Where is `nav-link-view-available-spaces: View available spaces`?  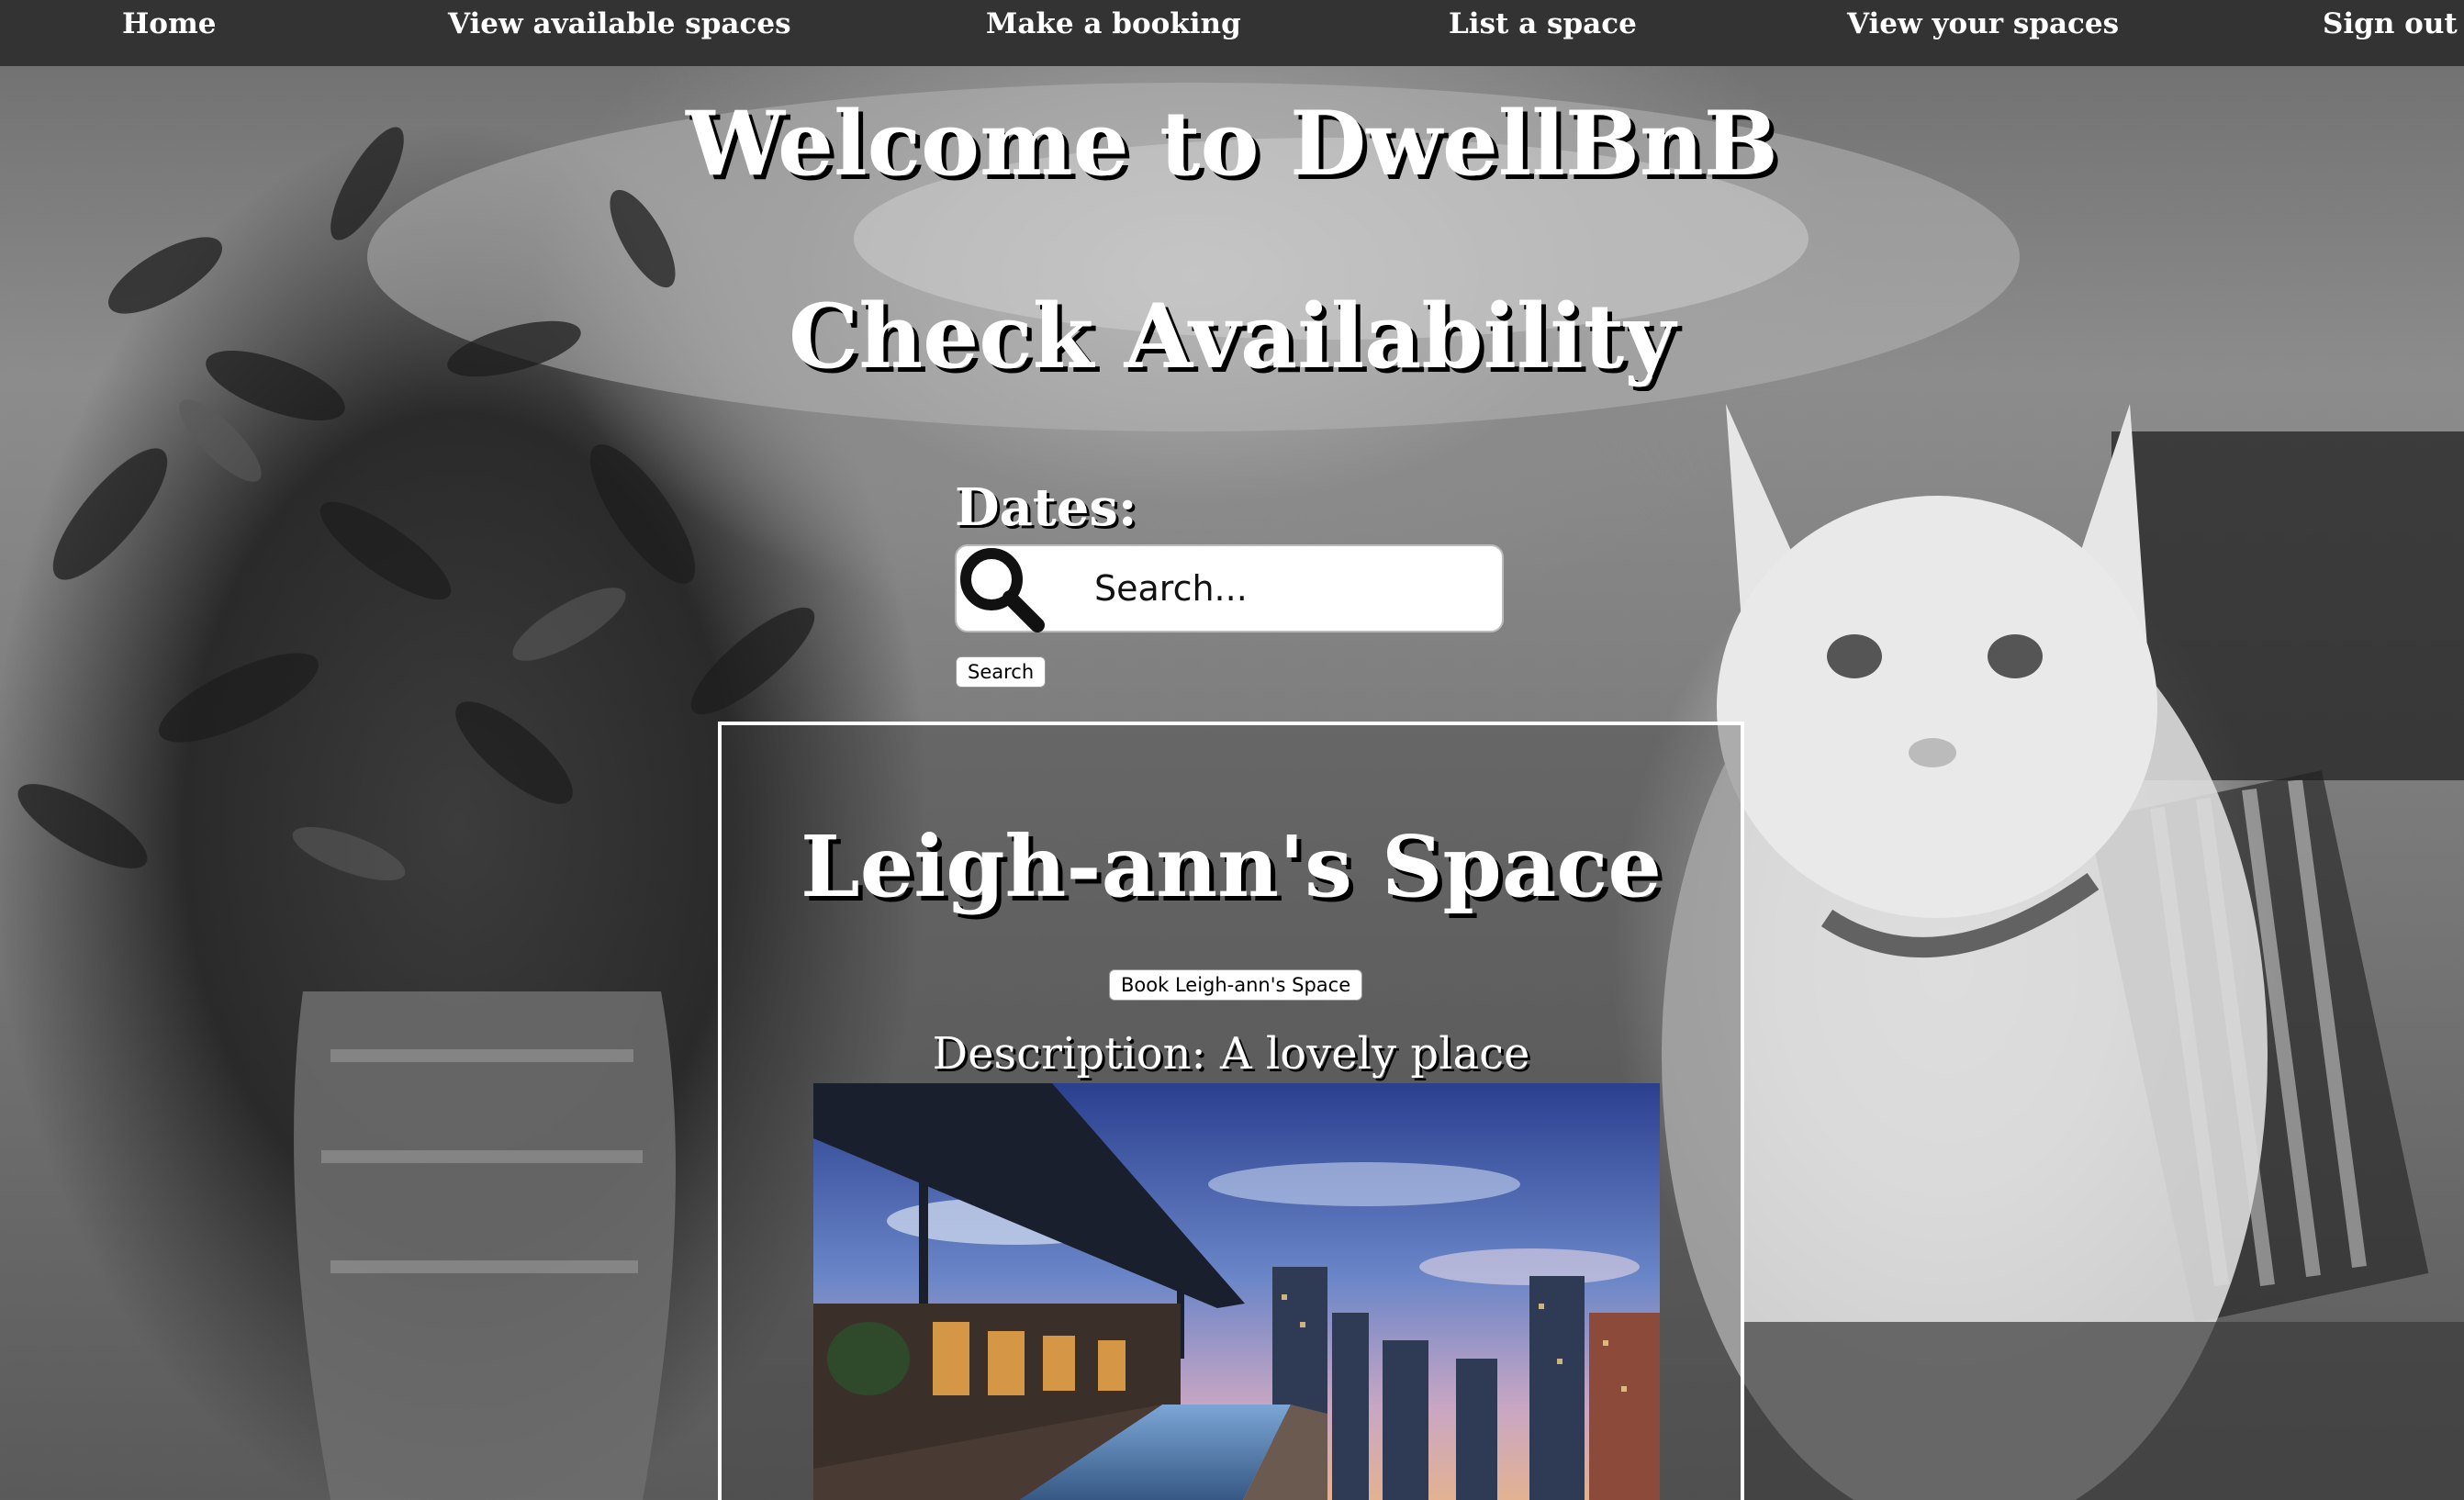 nav-link-view-available-spaces: View available spaces is located at coordinates (619, 23).